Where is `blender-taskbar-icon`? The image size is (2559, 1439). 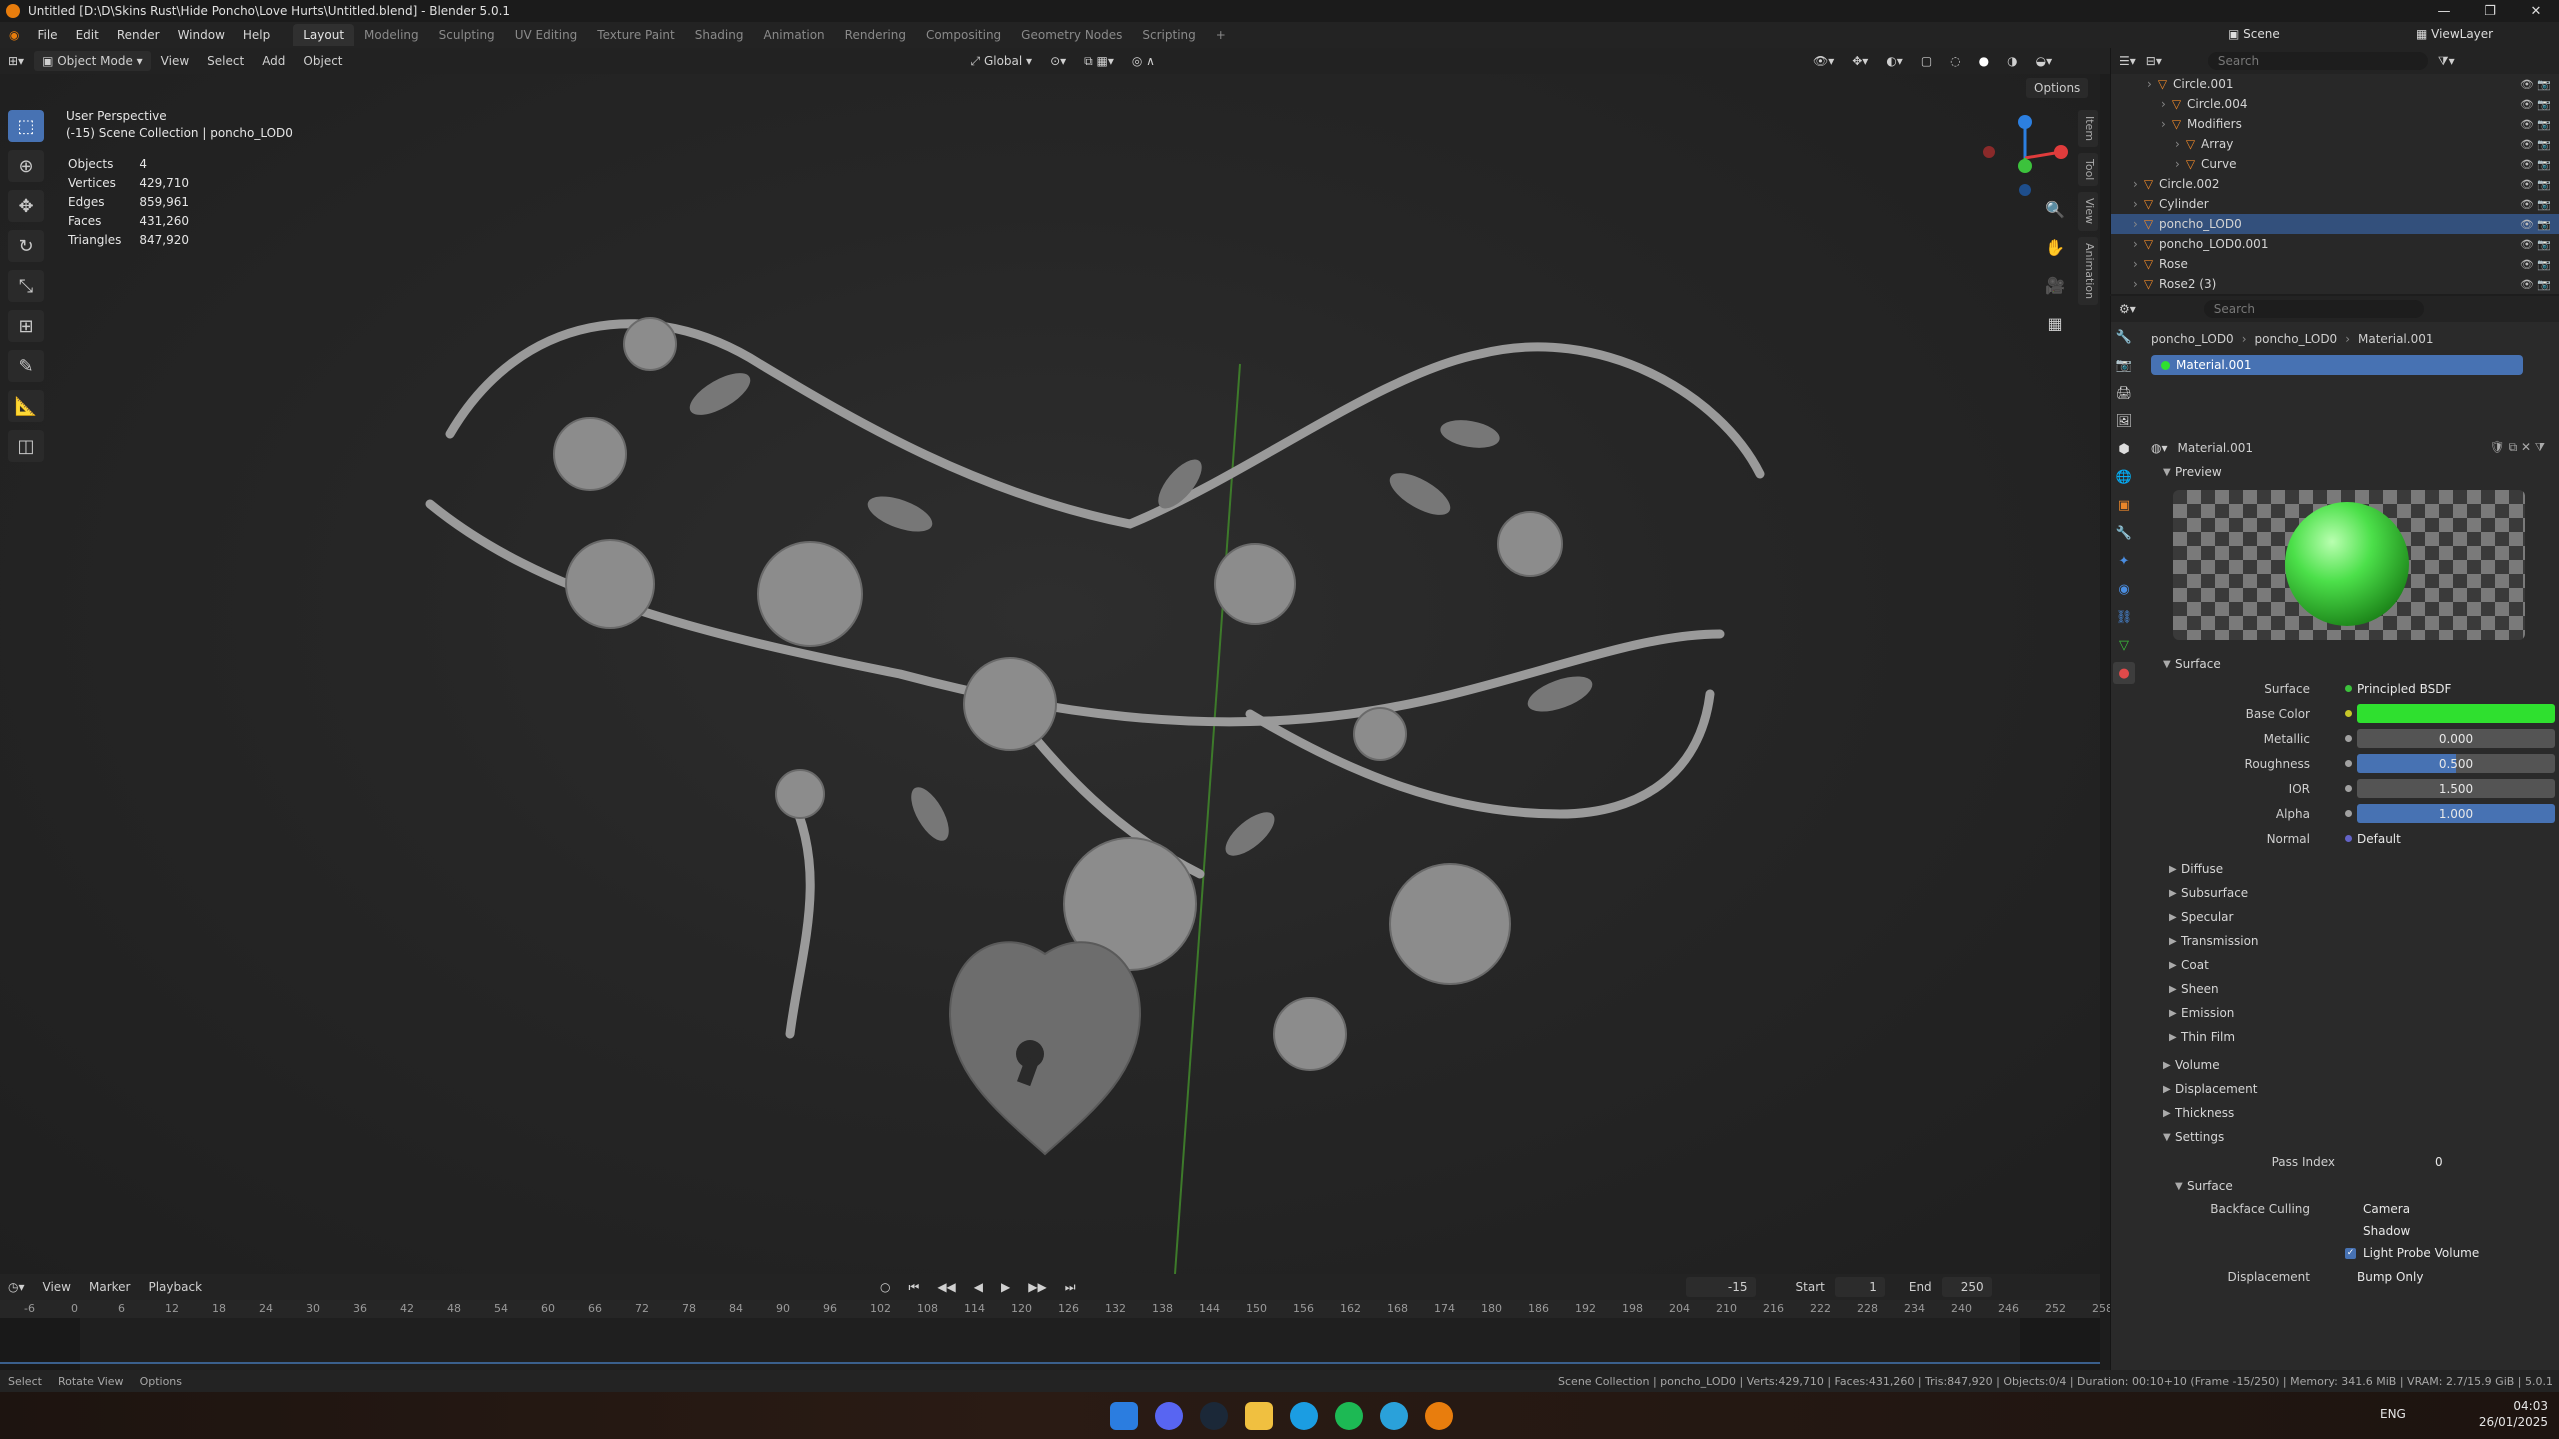
blender-taskbar-icon is located at coordinates (1439, 1416).